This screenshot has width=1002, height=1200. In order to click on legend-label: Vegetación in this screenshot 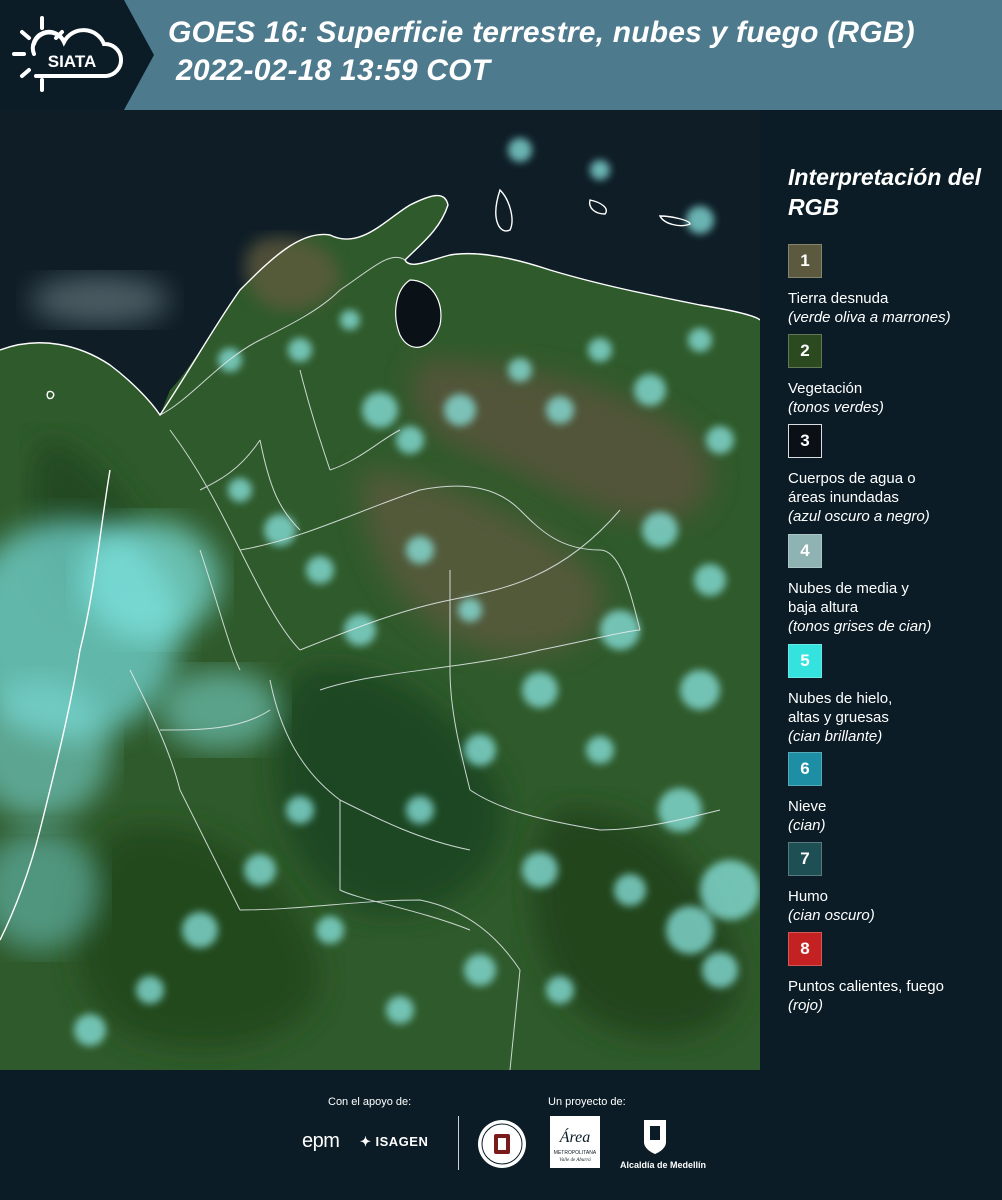, I will do `click(825, 388)`.